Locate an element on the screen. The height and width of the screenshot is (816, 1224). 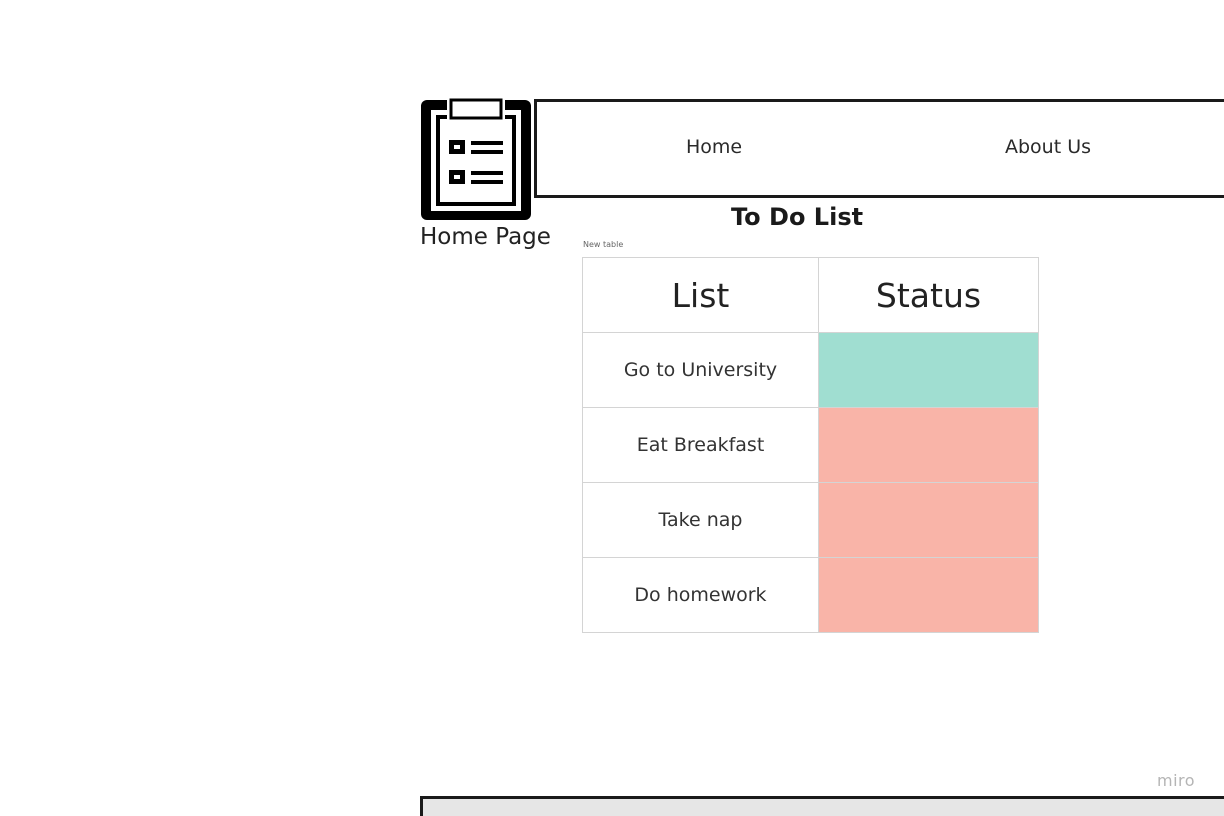
table-row: Do homework is located at coordinates (810, 595).